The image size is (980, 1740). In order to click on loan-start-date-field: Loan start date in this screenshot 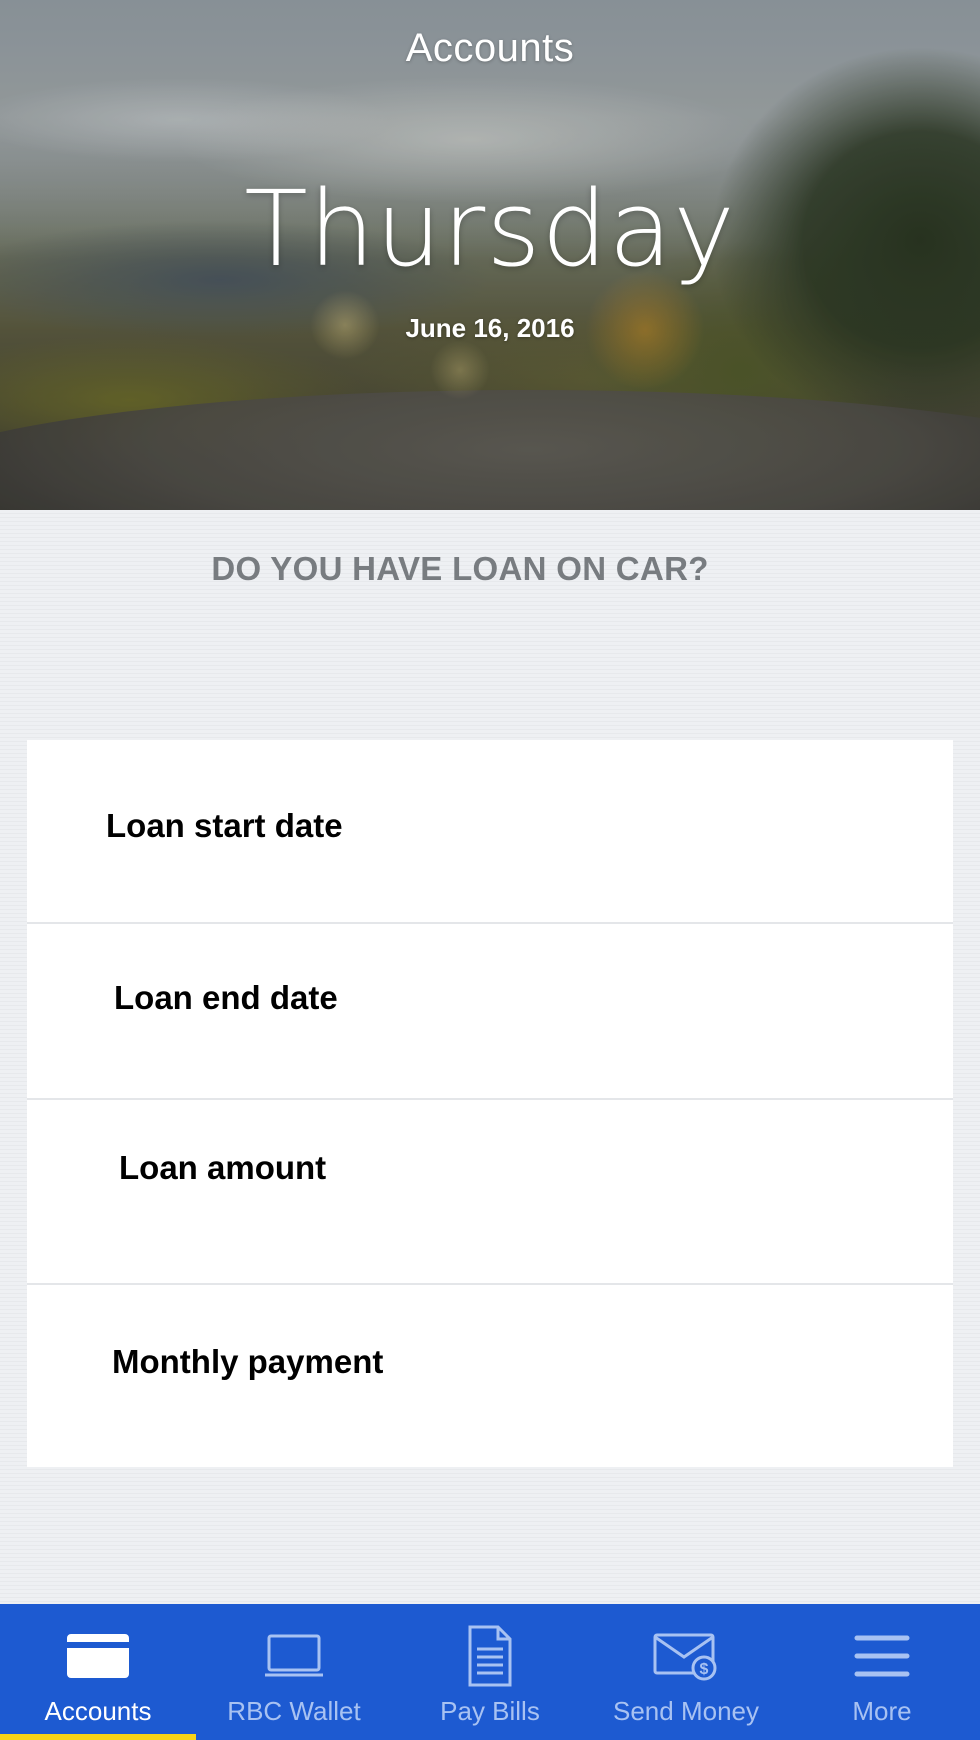, I will do `click(490, 832)`.